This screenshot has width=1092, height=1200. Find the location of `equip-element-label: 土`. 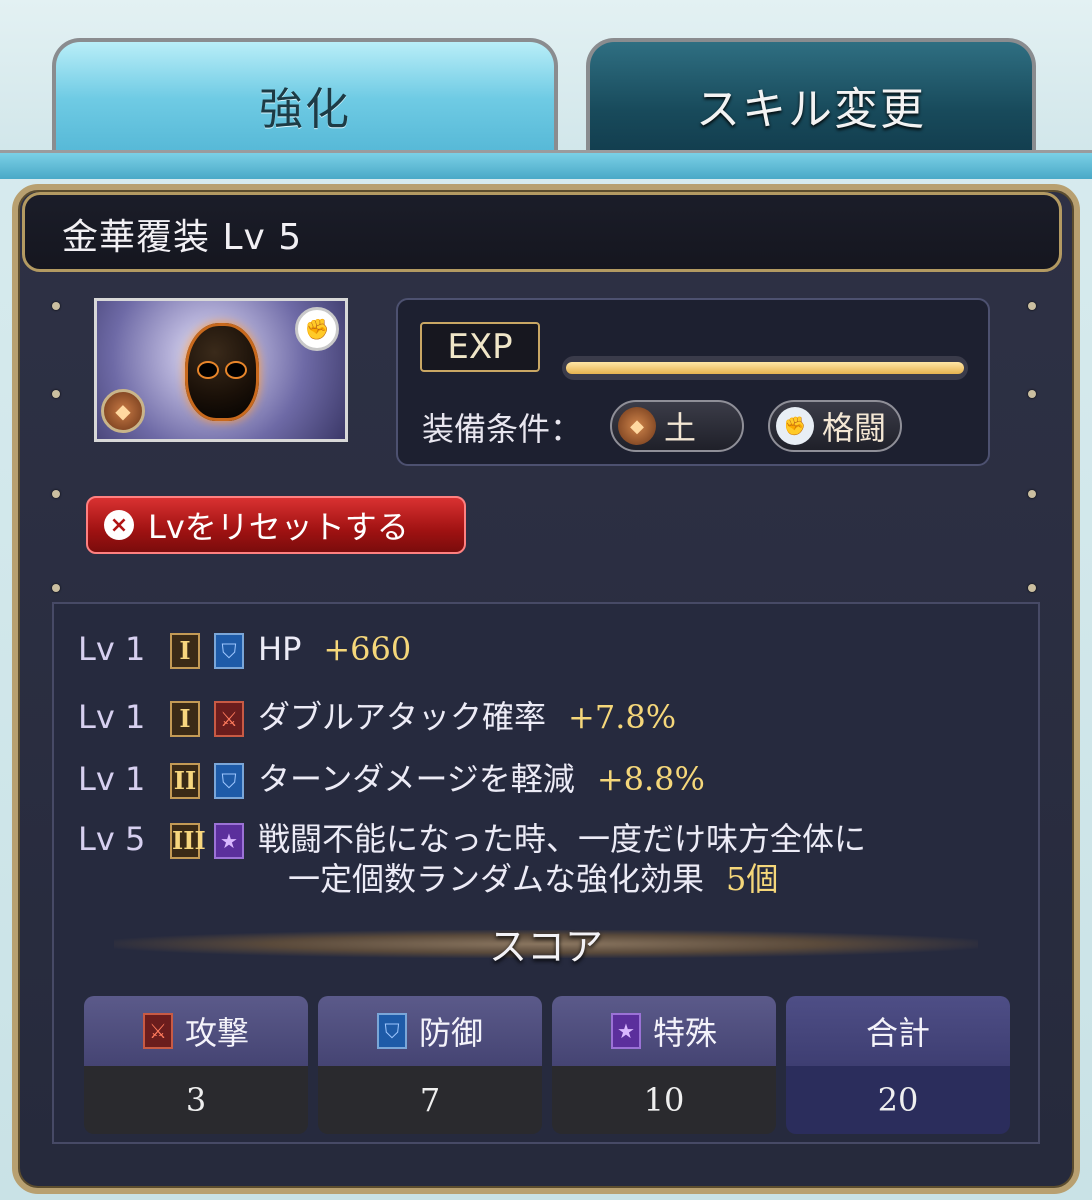

equip-element-label: 土 is located at coordinates (680, 428).